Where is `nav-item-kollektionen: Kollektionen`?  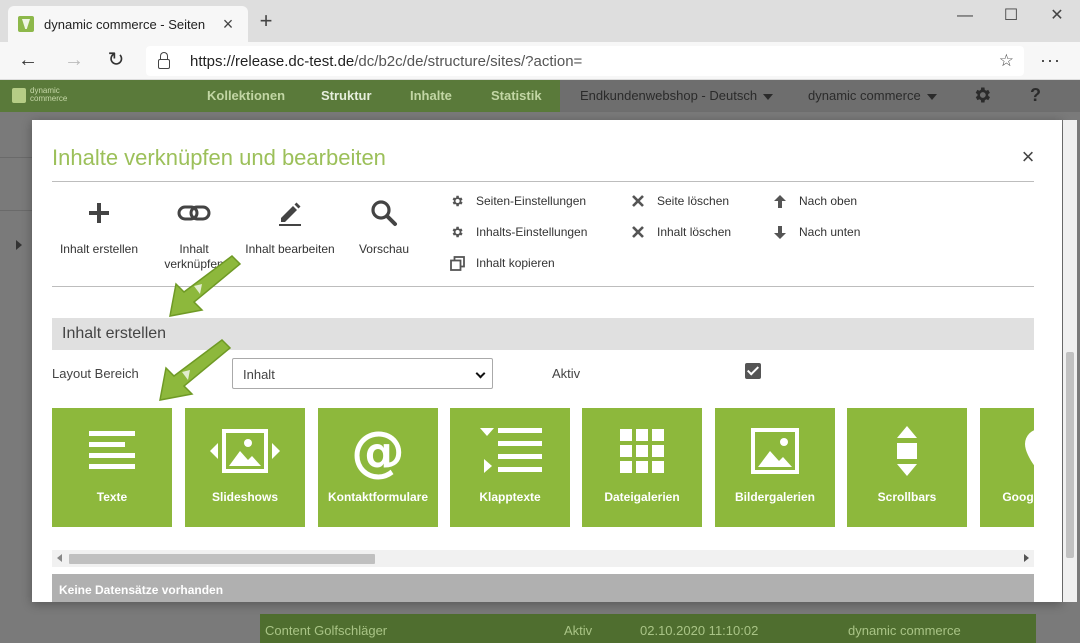
nav-item-kollektionen: Kollektionen is located at coordinates (246, 95).